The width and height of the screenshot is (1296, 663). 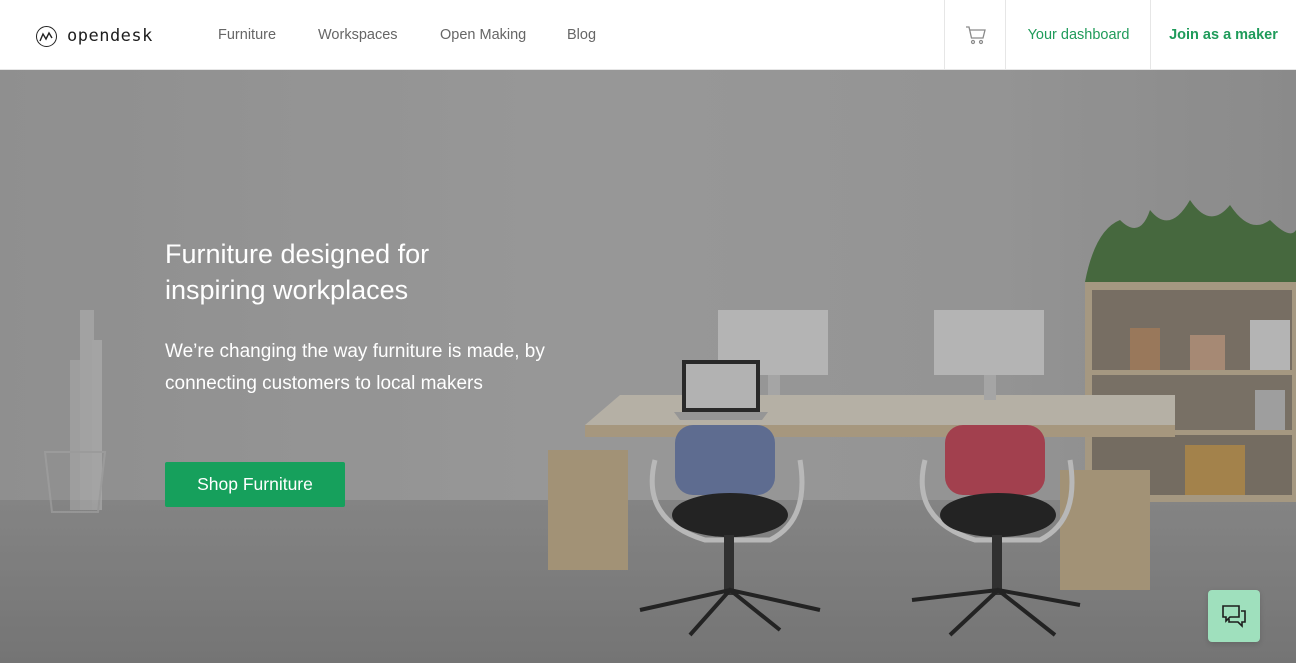 I want to click on shop-furniture-button: Shop Furniture, so click(x=255, y=484).